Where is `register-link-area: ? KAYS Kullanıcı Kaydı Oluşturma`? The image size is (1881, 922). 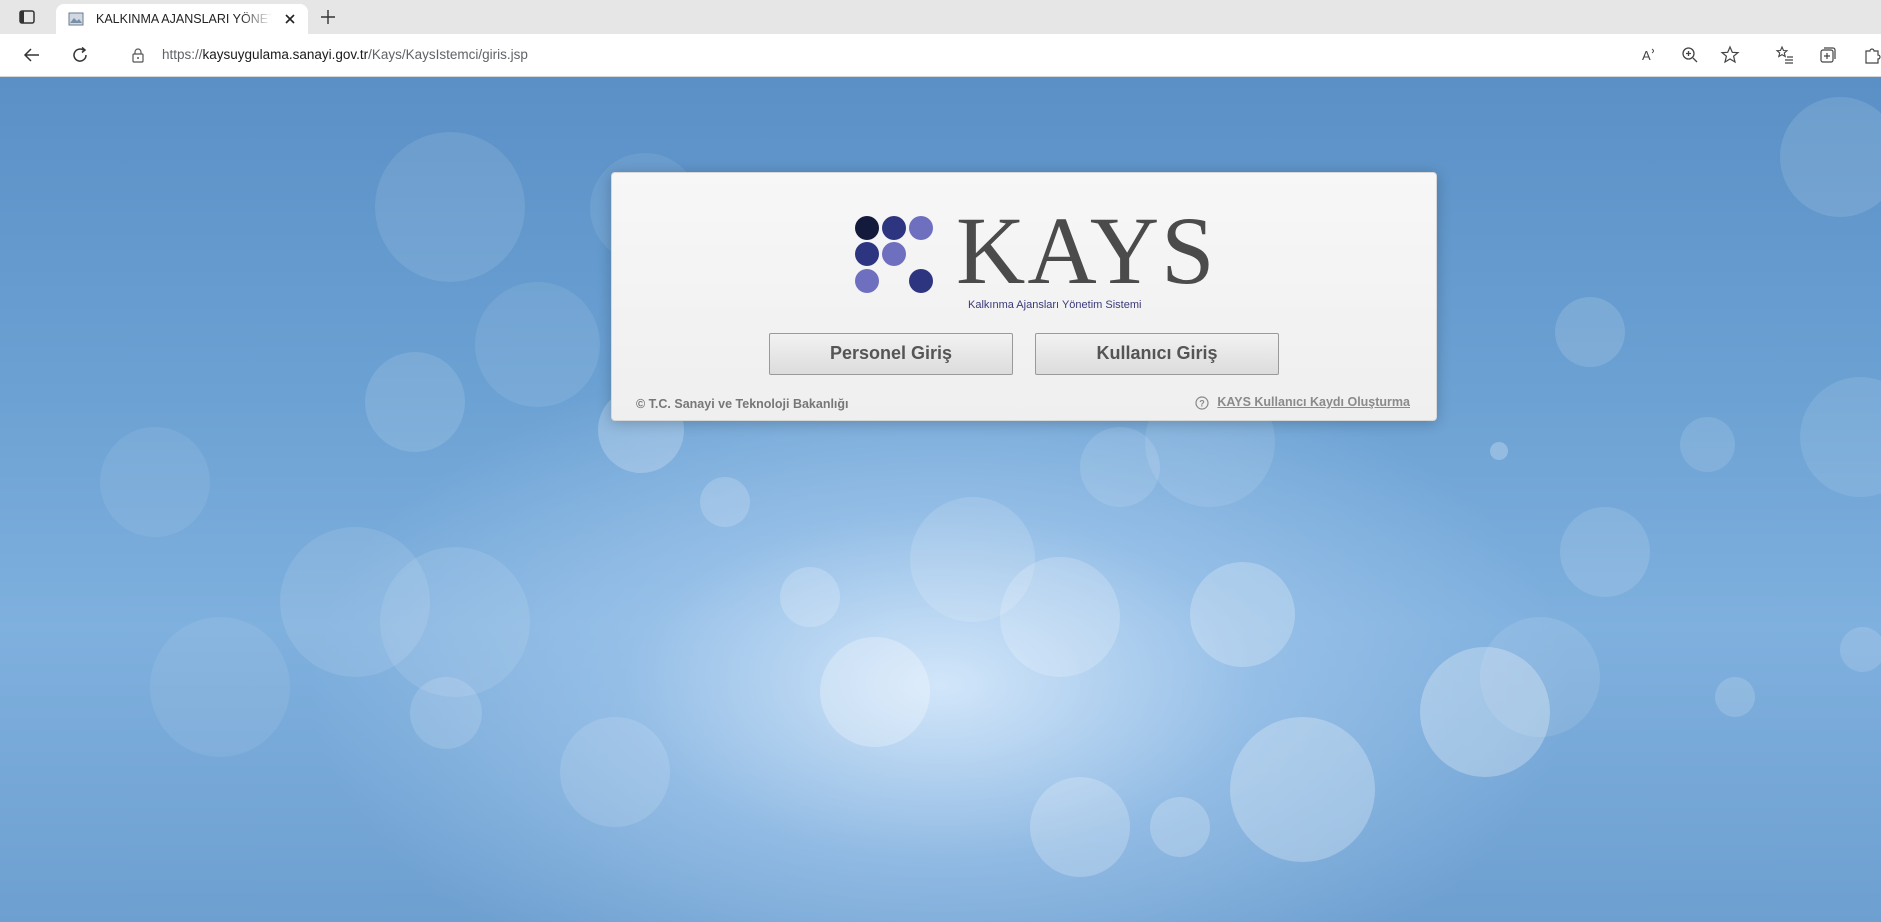 register-link-area: ? KAYS Kullanıcı Kaydı Oluşturma is located at coordinates (1302, 404).